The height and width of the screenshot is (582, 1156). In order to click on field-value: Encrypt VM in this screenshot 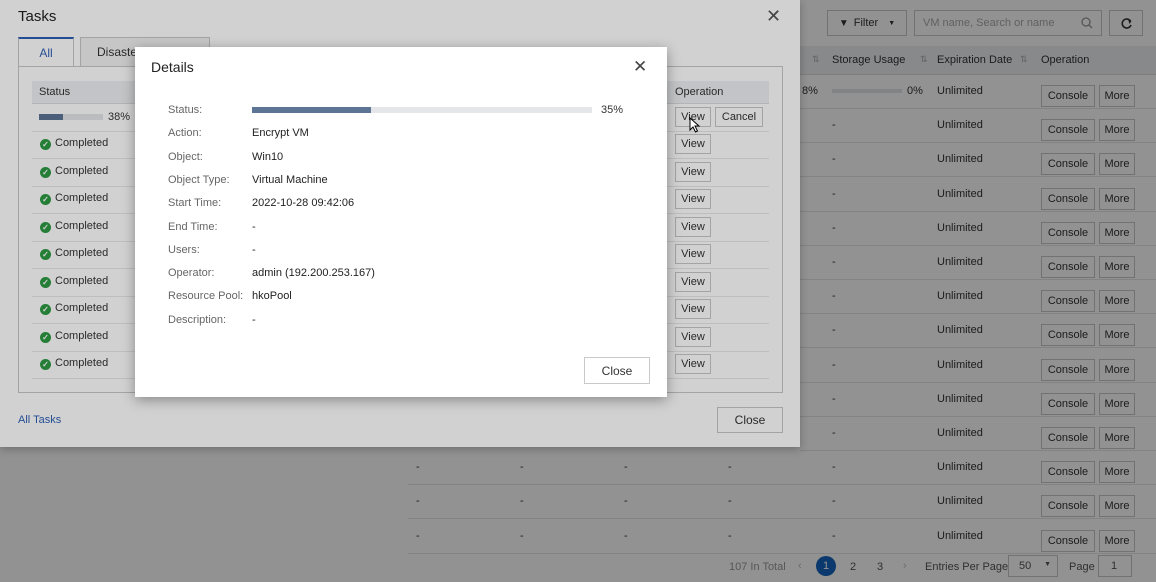, I will do `click(280, 133)`.